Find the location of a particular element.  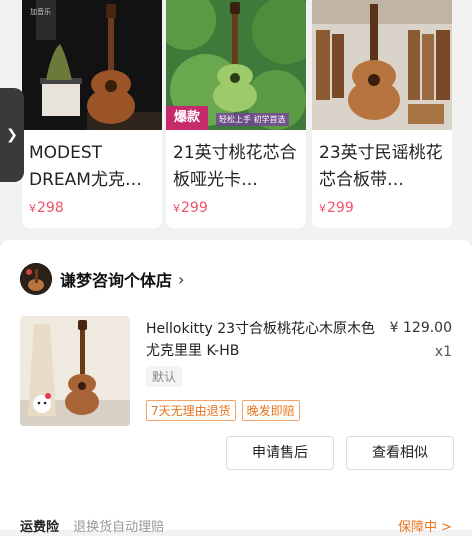

shipping-insurance-row: 运费险 退换货自动理赔 保障中 > is located at coordinates (236, 526).